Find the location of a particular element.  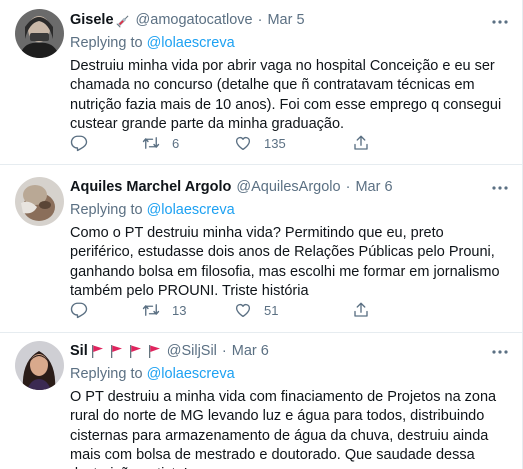

retweet-button: 13 is located at coordinates (188, 310).